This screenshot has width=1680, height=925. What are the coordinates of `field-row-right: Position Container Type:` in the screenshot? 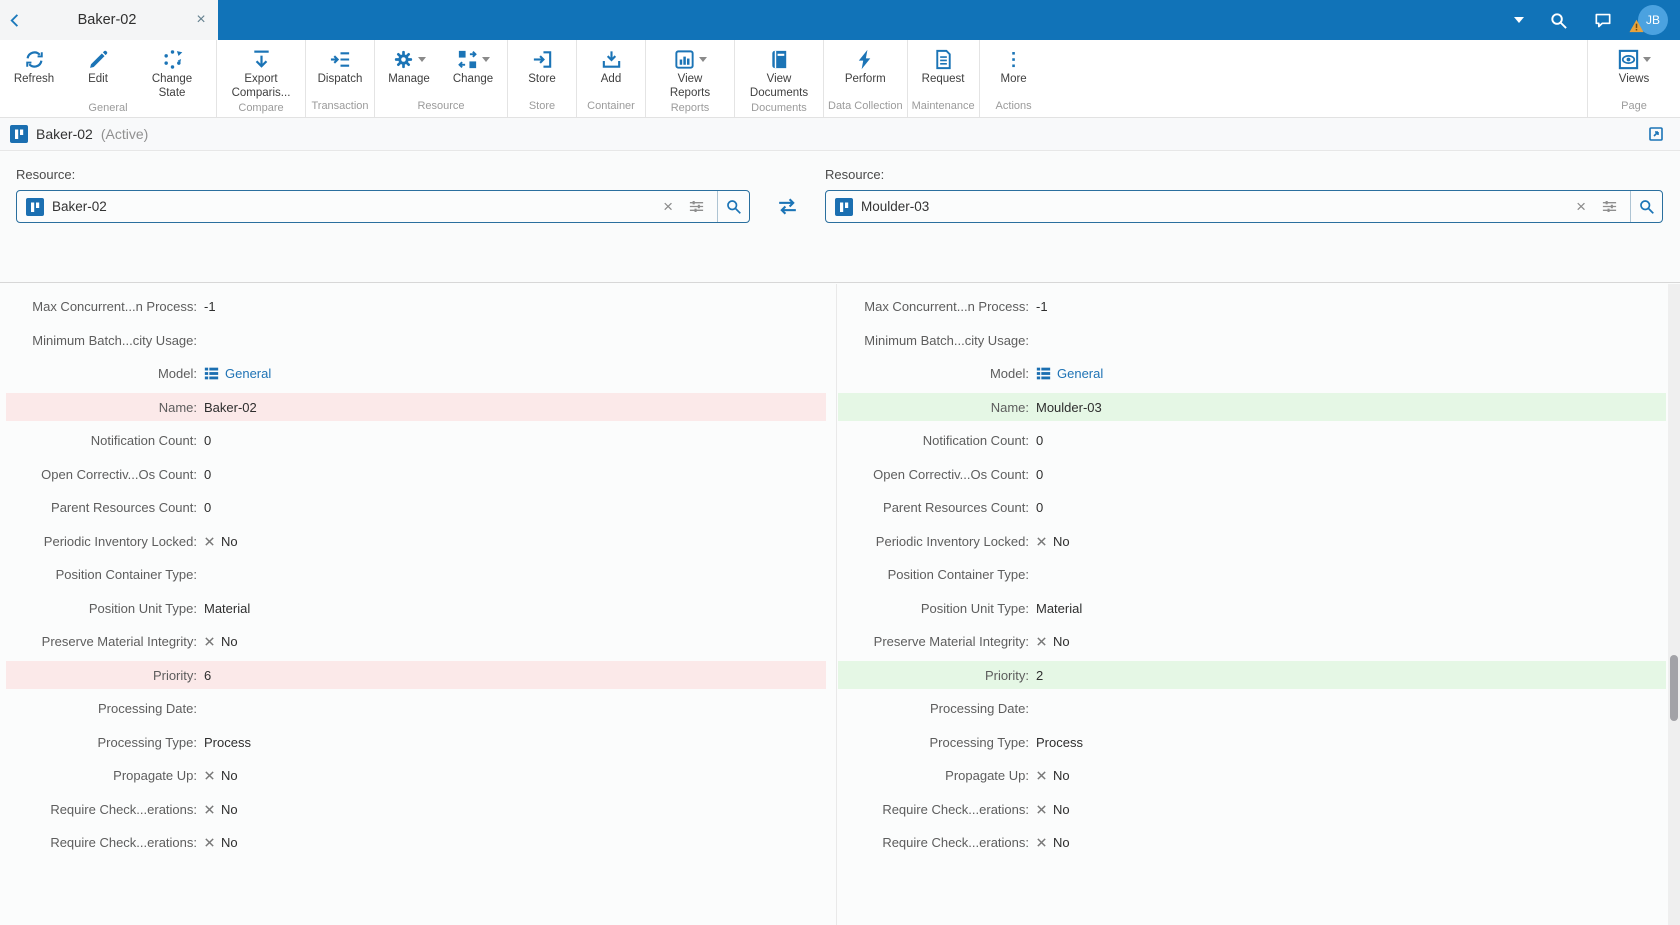 It's located at (1252, 575).